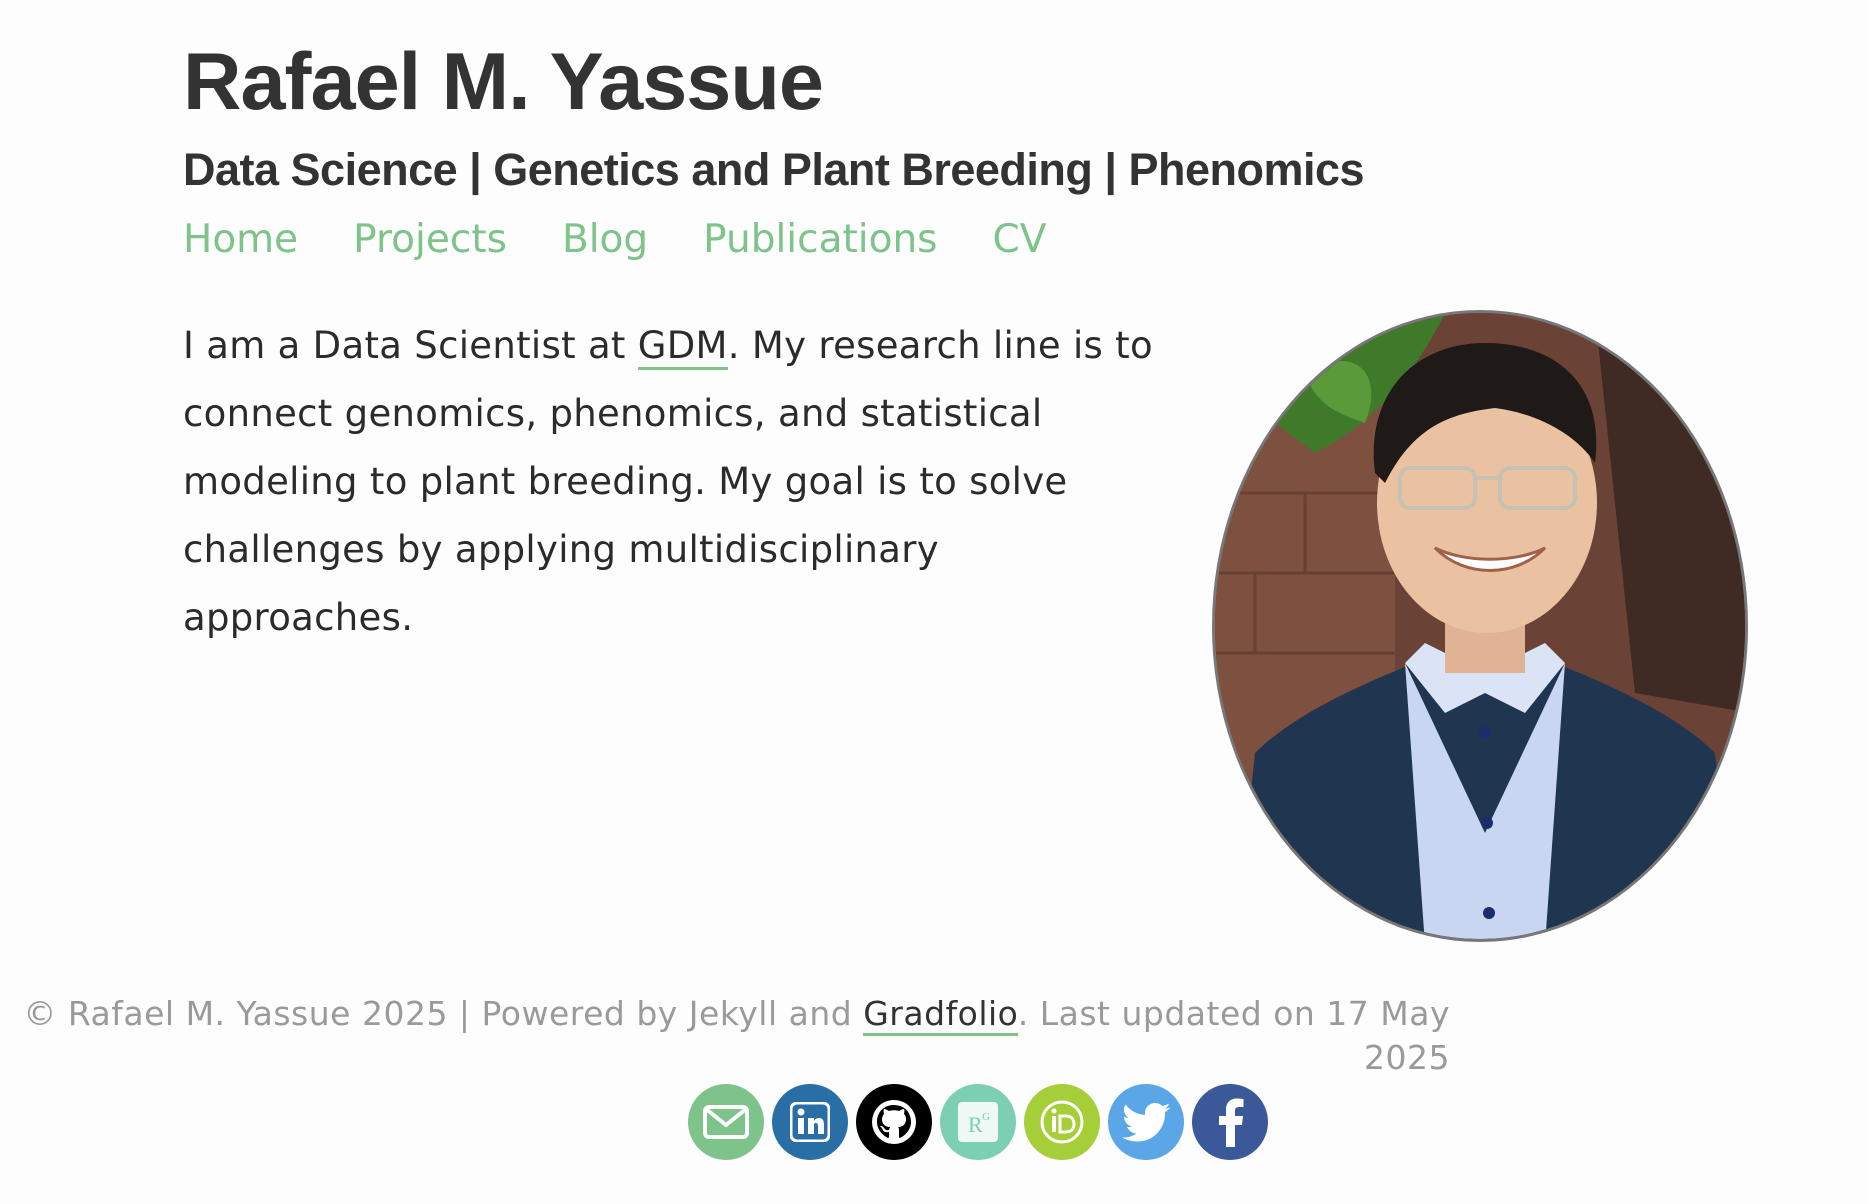 The height and width of the screenshot is (1204, 1868). What do you see at coordinates (820, 240) in the screenshot?
I see `nav-publications: Publications` at bounding box center [820, 240].